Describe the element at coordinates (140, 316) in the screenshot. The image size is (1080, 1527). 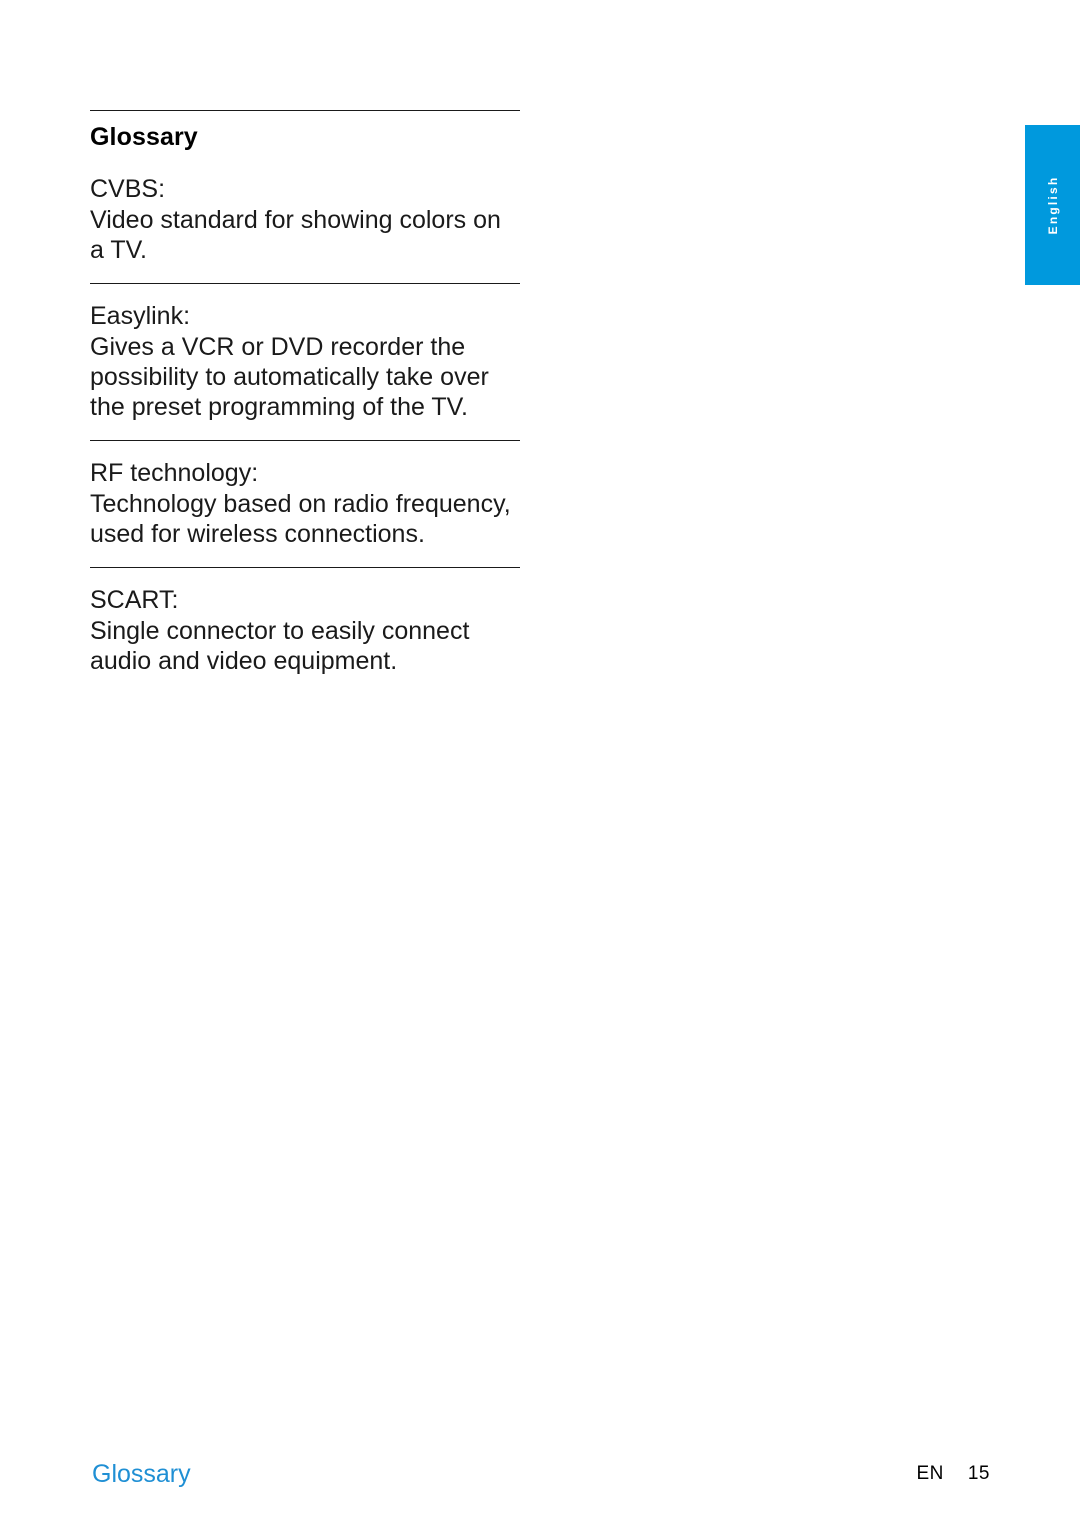
I see `glossary-term: Easylink:` at that location.